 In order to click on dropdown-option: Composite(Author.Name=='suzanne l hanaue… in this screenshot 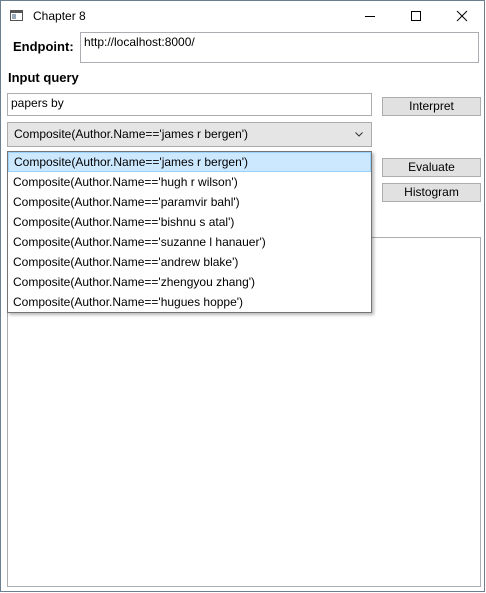, I will do `click(189, 242)`.